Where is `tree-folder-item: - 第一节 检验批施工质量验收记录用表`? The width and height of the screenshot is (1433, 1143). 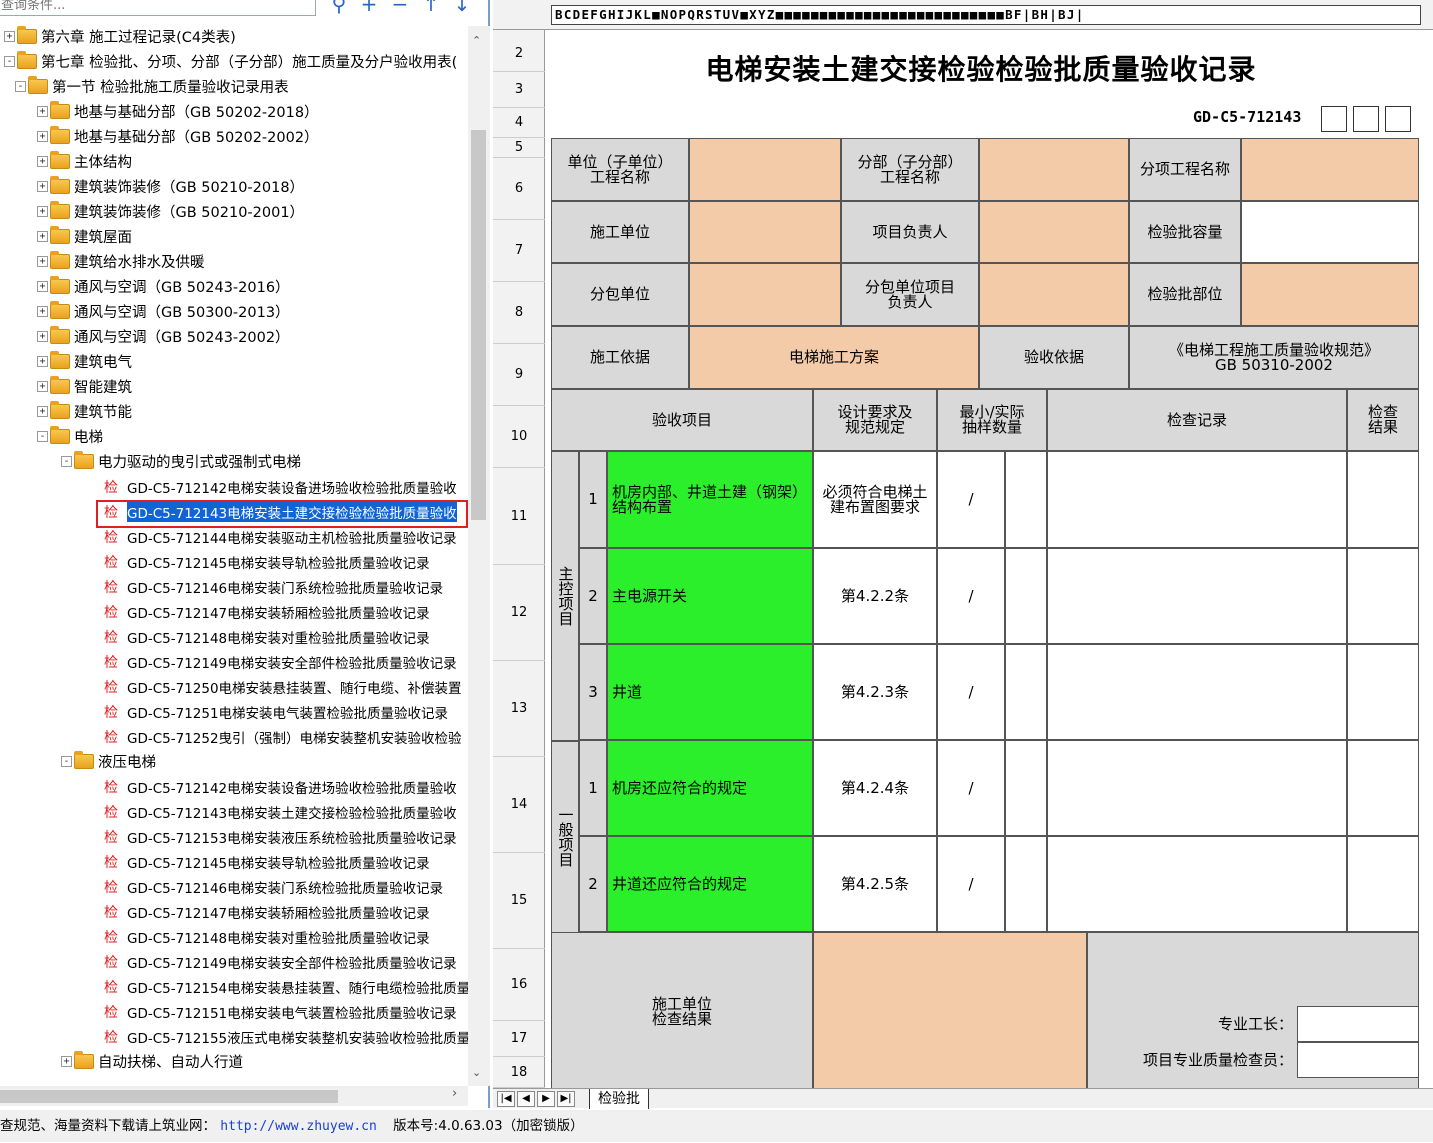
tree-folder-item: - 第一节 检验批施工质量验收记录用表 is located at coordinates (152, 86).